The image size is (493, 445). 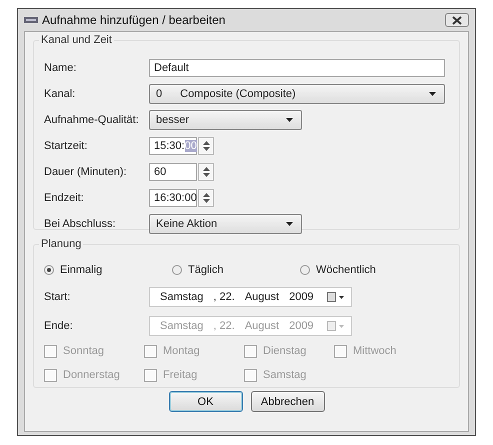 I want to click on spin-field: 15:30:00, so click(x=173, y=146).